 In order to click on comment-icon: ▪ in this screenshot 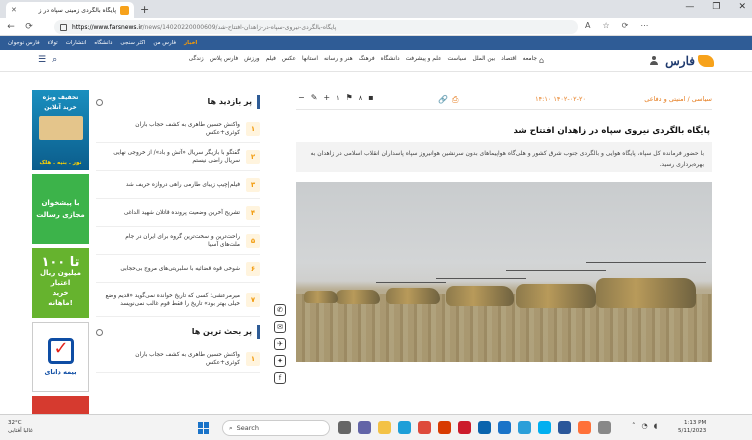, I will do `click(370, 97)`.